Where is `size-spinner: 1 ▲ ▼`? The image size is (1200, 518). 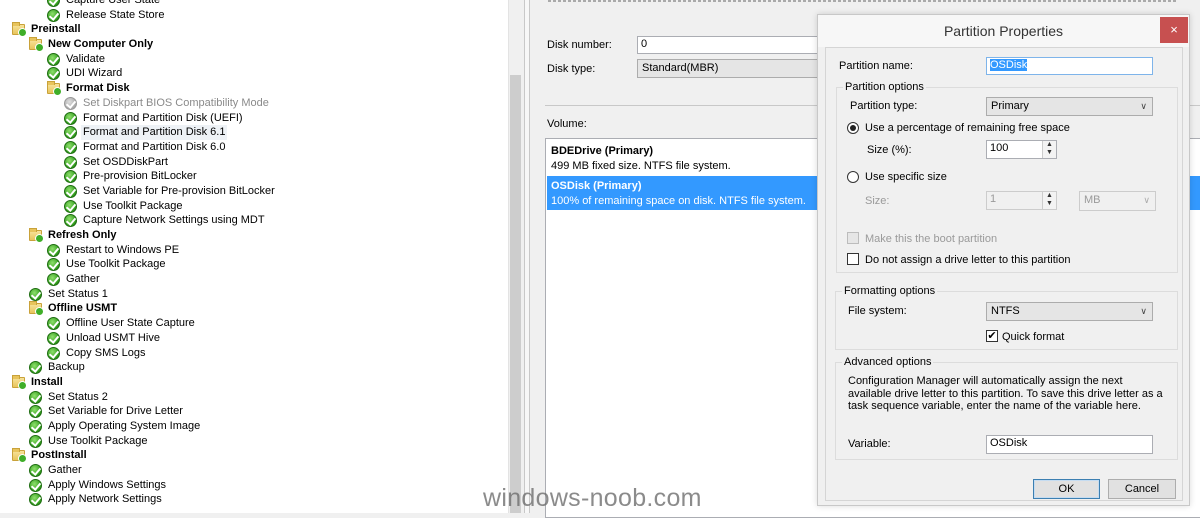 size-spinner: 1 ▲ ▼ is located at coordinates (1021, 200).